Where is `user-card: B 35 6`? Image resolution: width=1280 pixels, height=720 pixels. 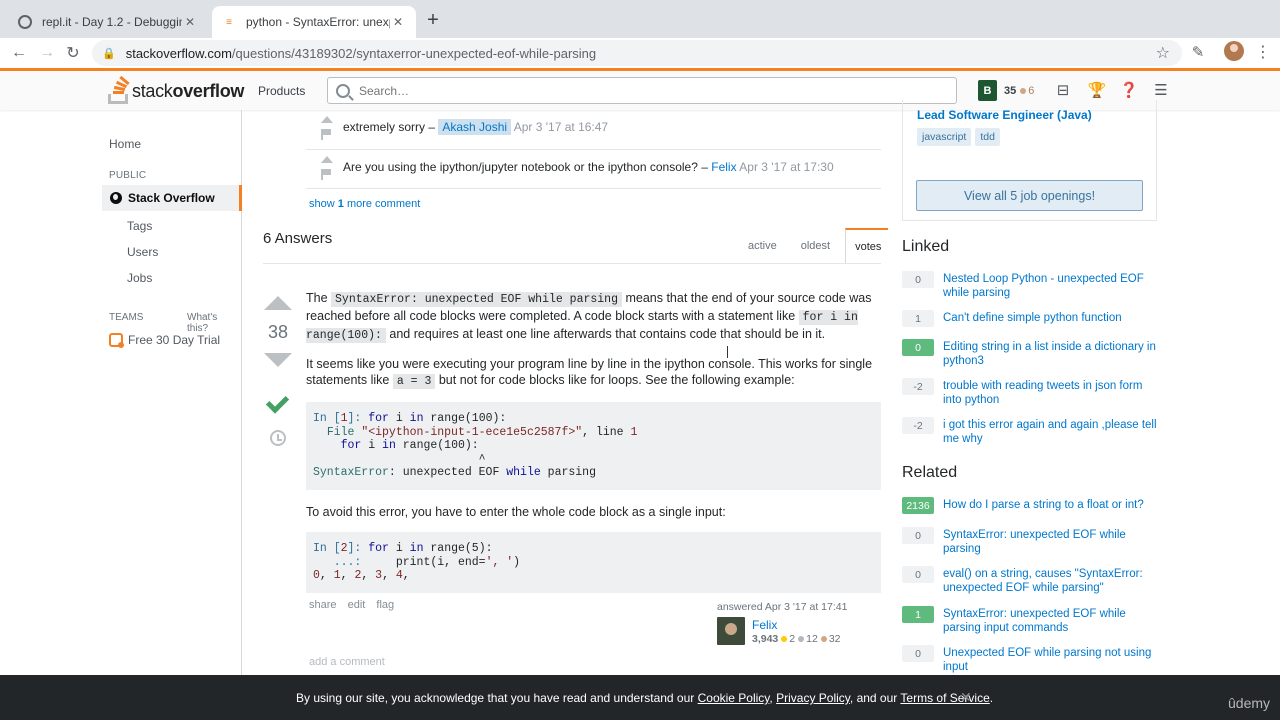
user-card: B 35 6 is located at coordinates (1006, 90).